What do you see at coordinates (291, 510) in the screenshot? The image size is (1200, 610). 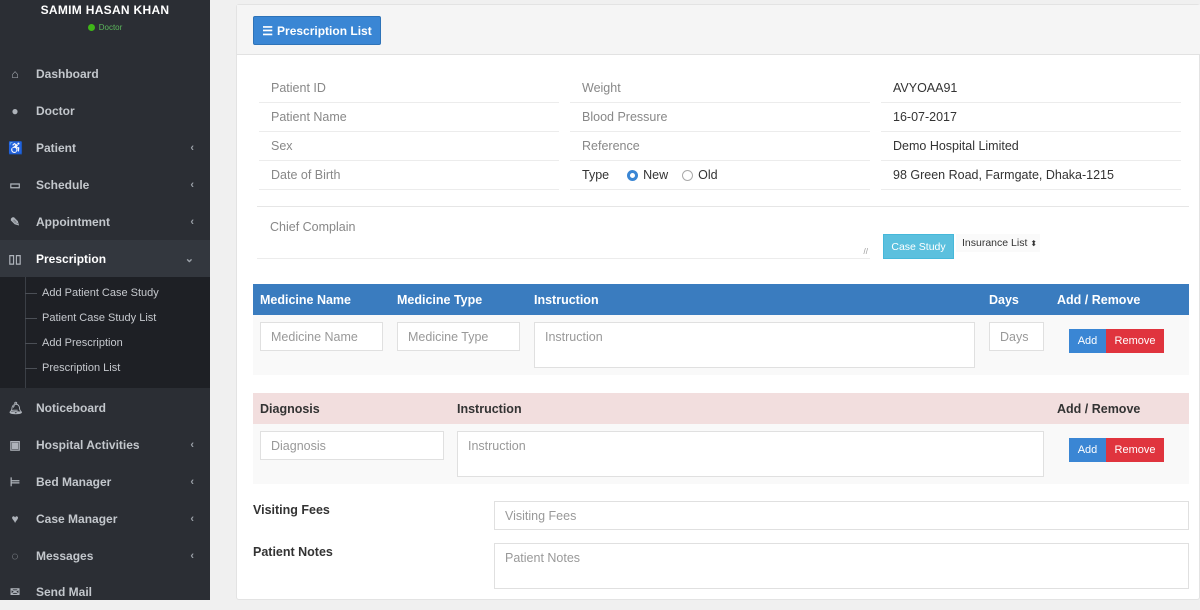 I see `visiting-fees-label: Visiting Fees` at bounding box center [291, 510].